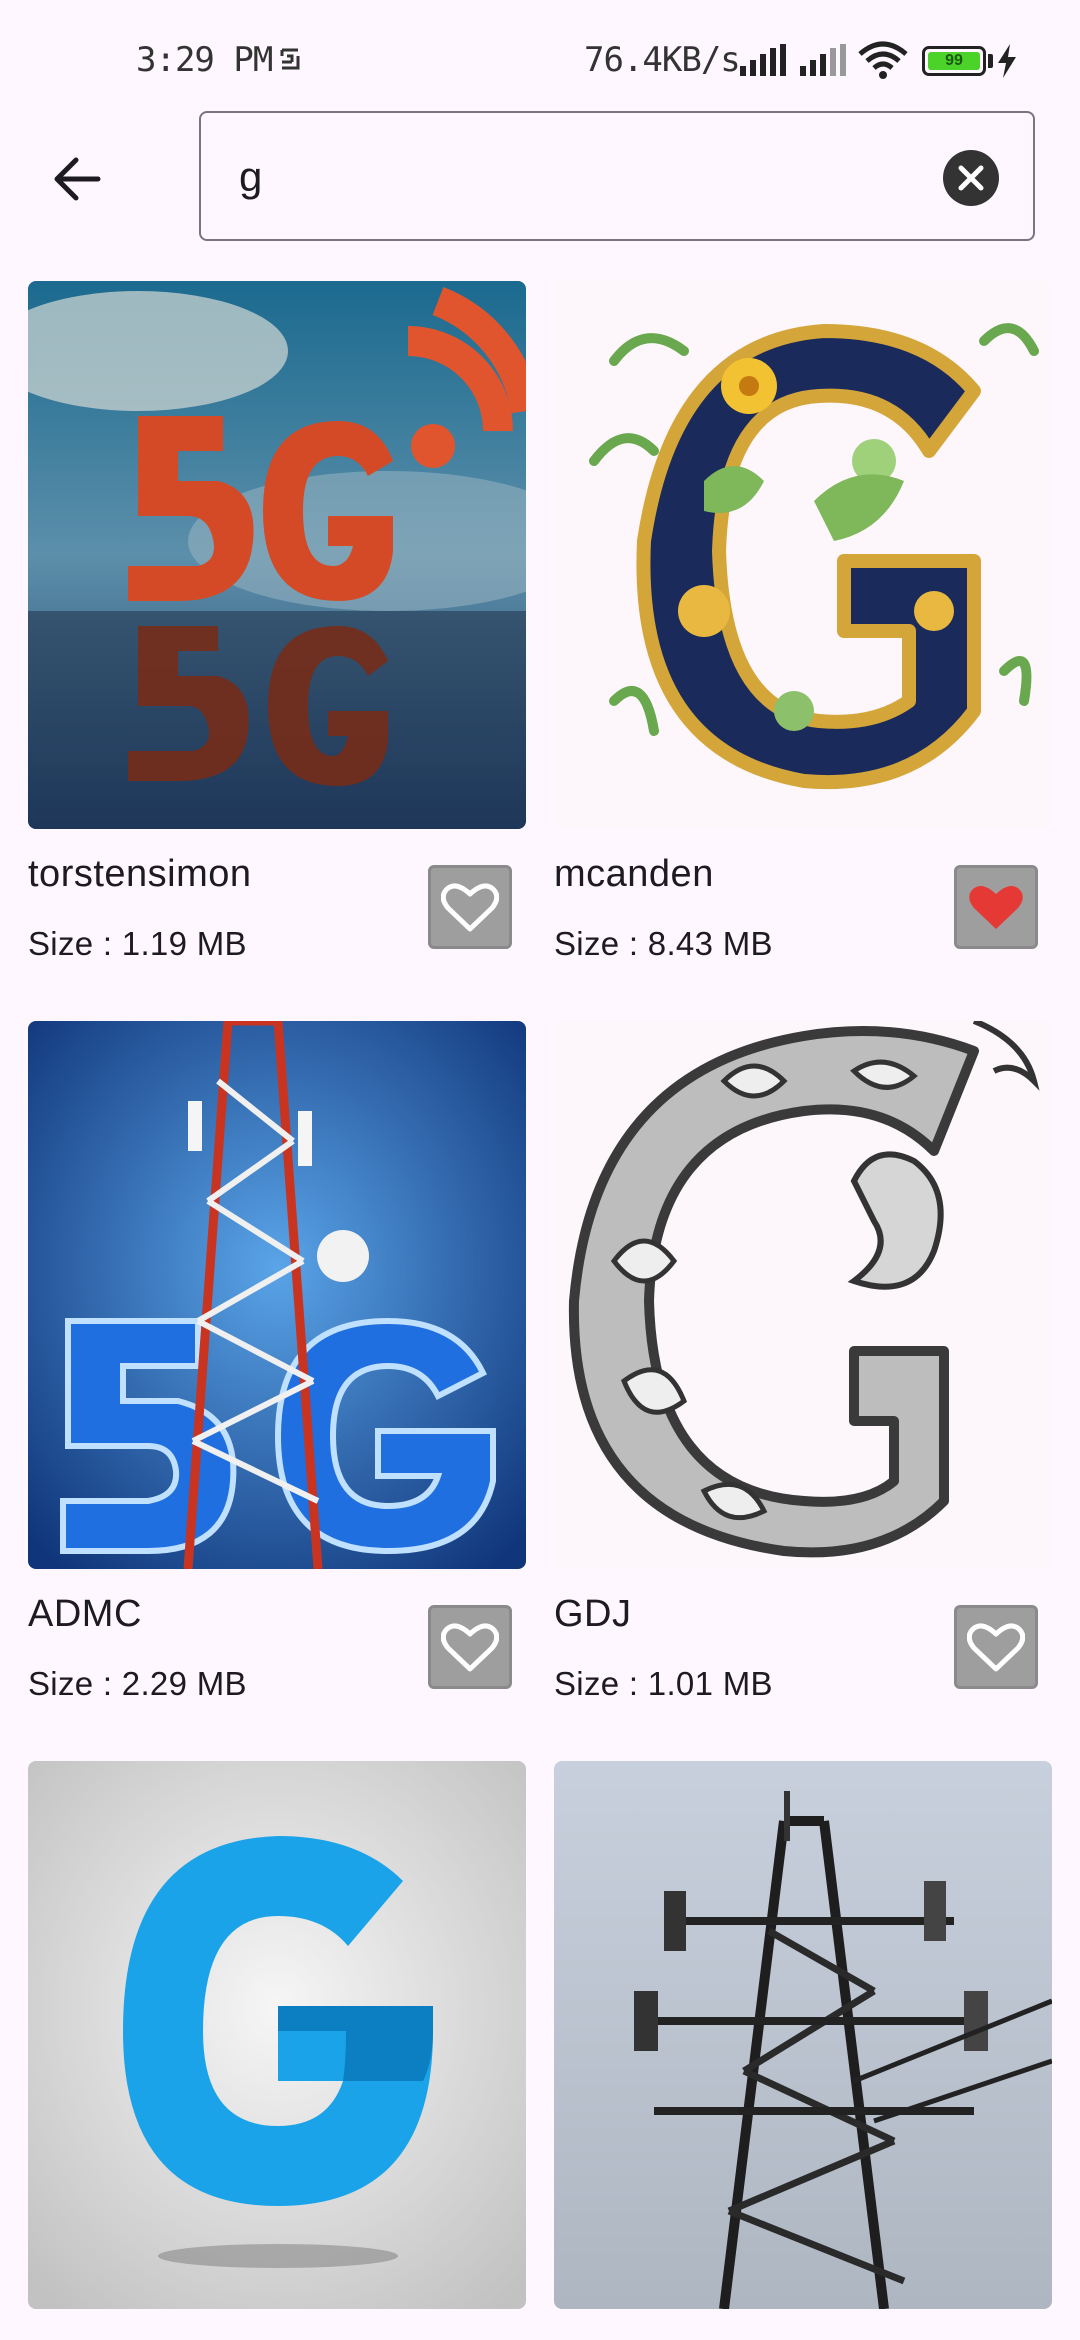 The width and height of the screenshot is (1080, 2340). Describe the element at coordinates (990, 61) in the screenshot. I see `battery-nub` at that location.